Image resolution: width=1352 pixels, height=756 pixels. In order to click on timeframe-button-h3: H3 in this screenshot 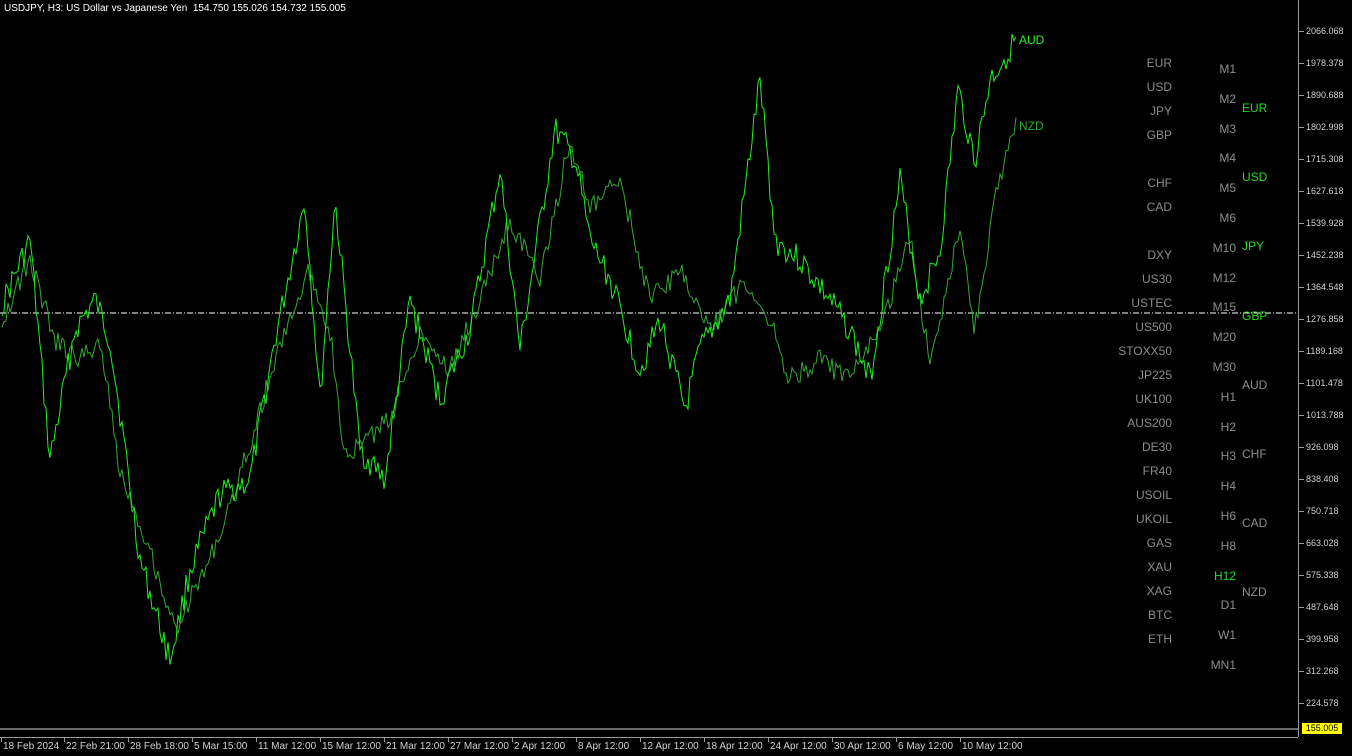, I will do `click(1216, 456)`.